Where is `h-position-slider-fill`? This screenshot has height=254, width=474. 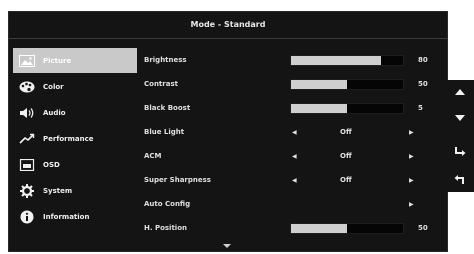 h-position-slider-fill is located at coordinates (319, 228).